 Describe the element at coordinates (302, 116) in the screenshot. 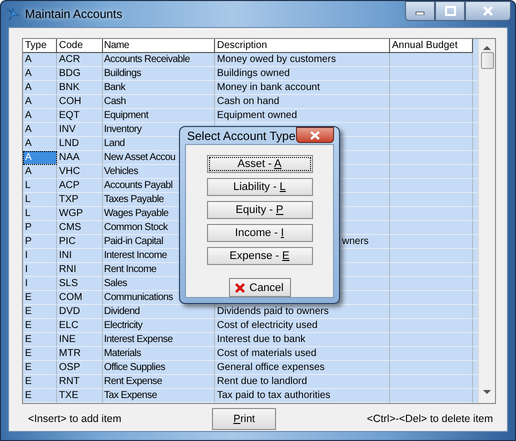

I see `table-cell: Equipment owned` at that location.